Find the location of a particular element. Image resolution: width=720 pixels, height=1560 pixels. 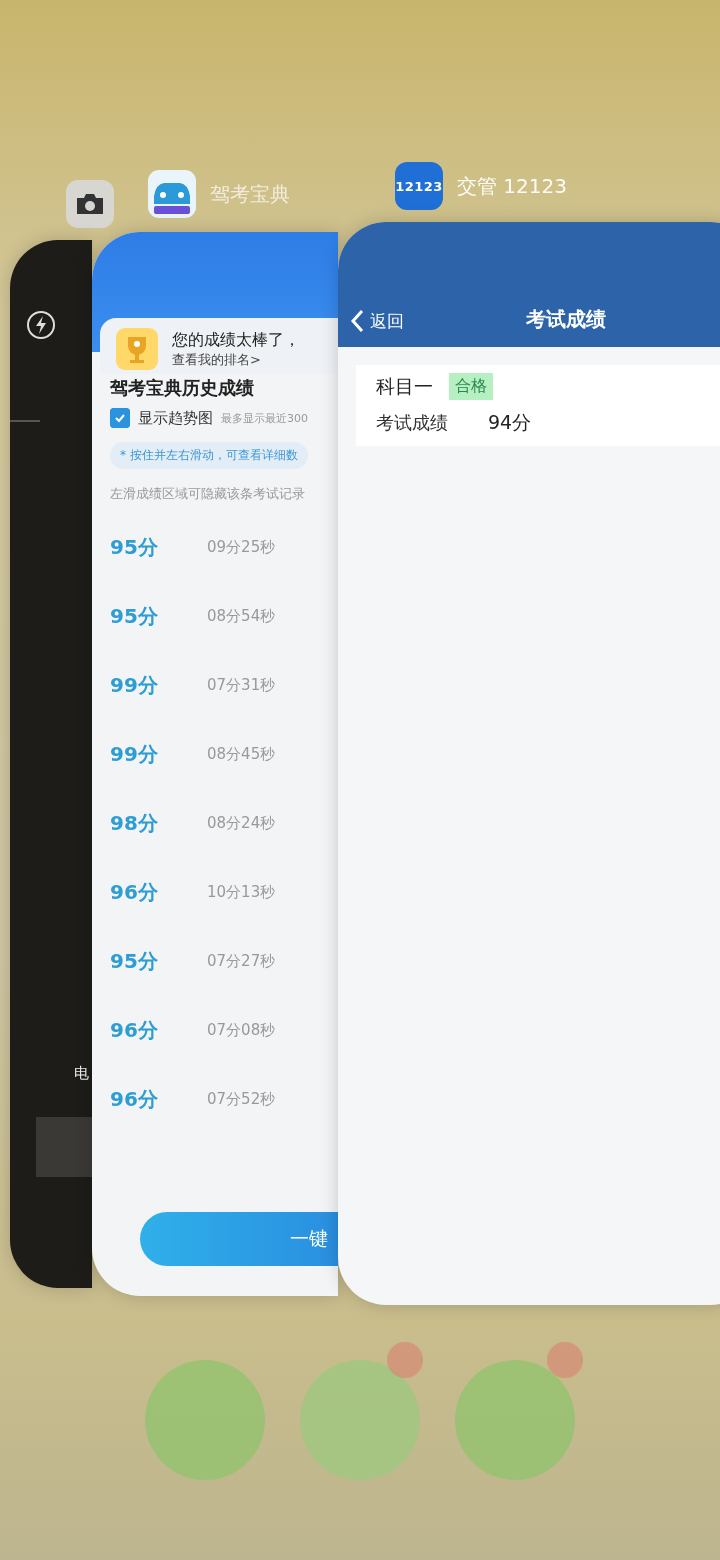

status-tag: 合格 is located at coordinates (471, 386).